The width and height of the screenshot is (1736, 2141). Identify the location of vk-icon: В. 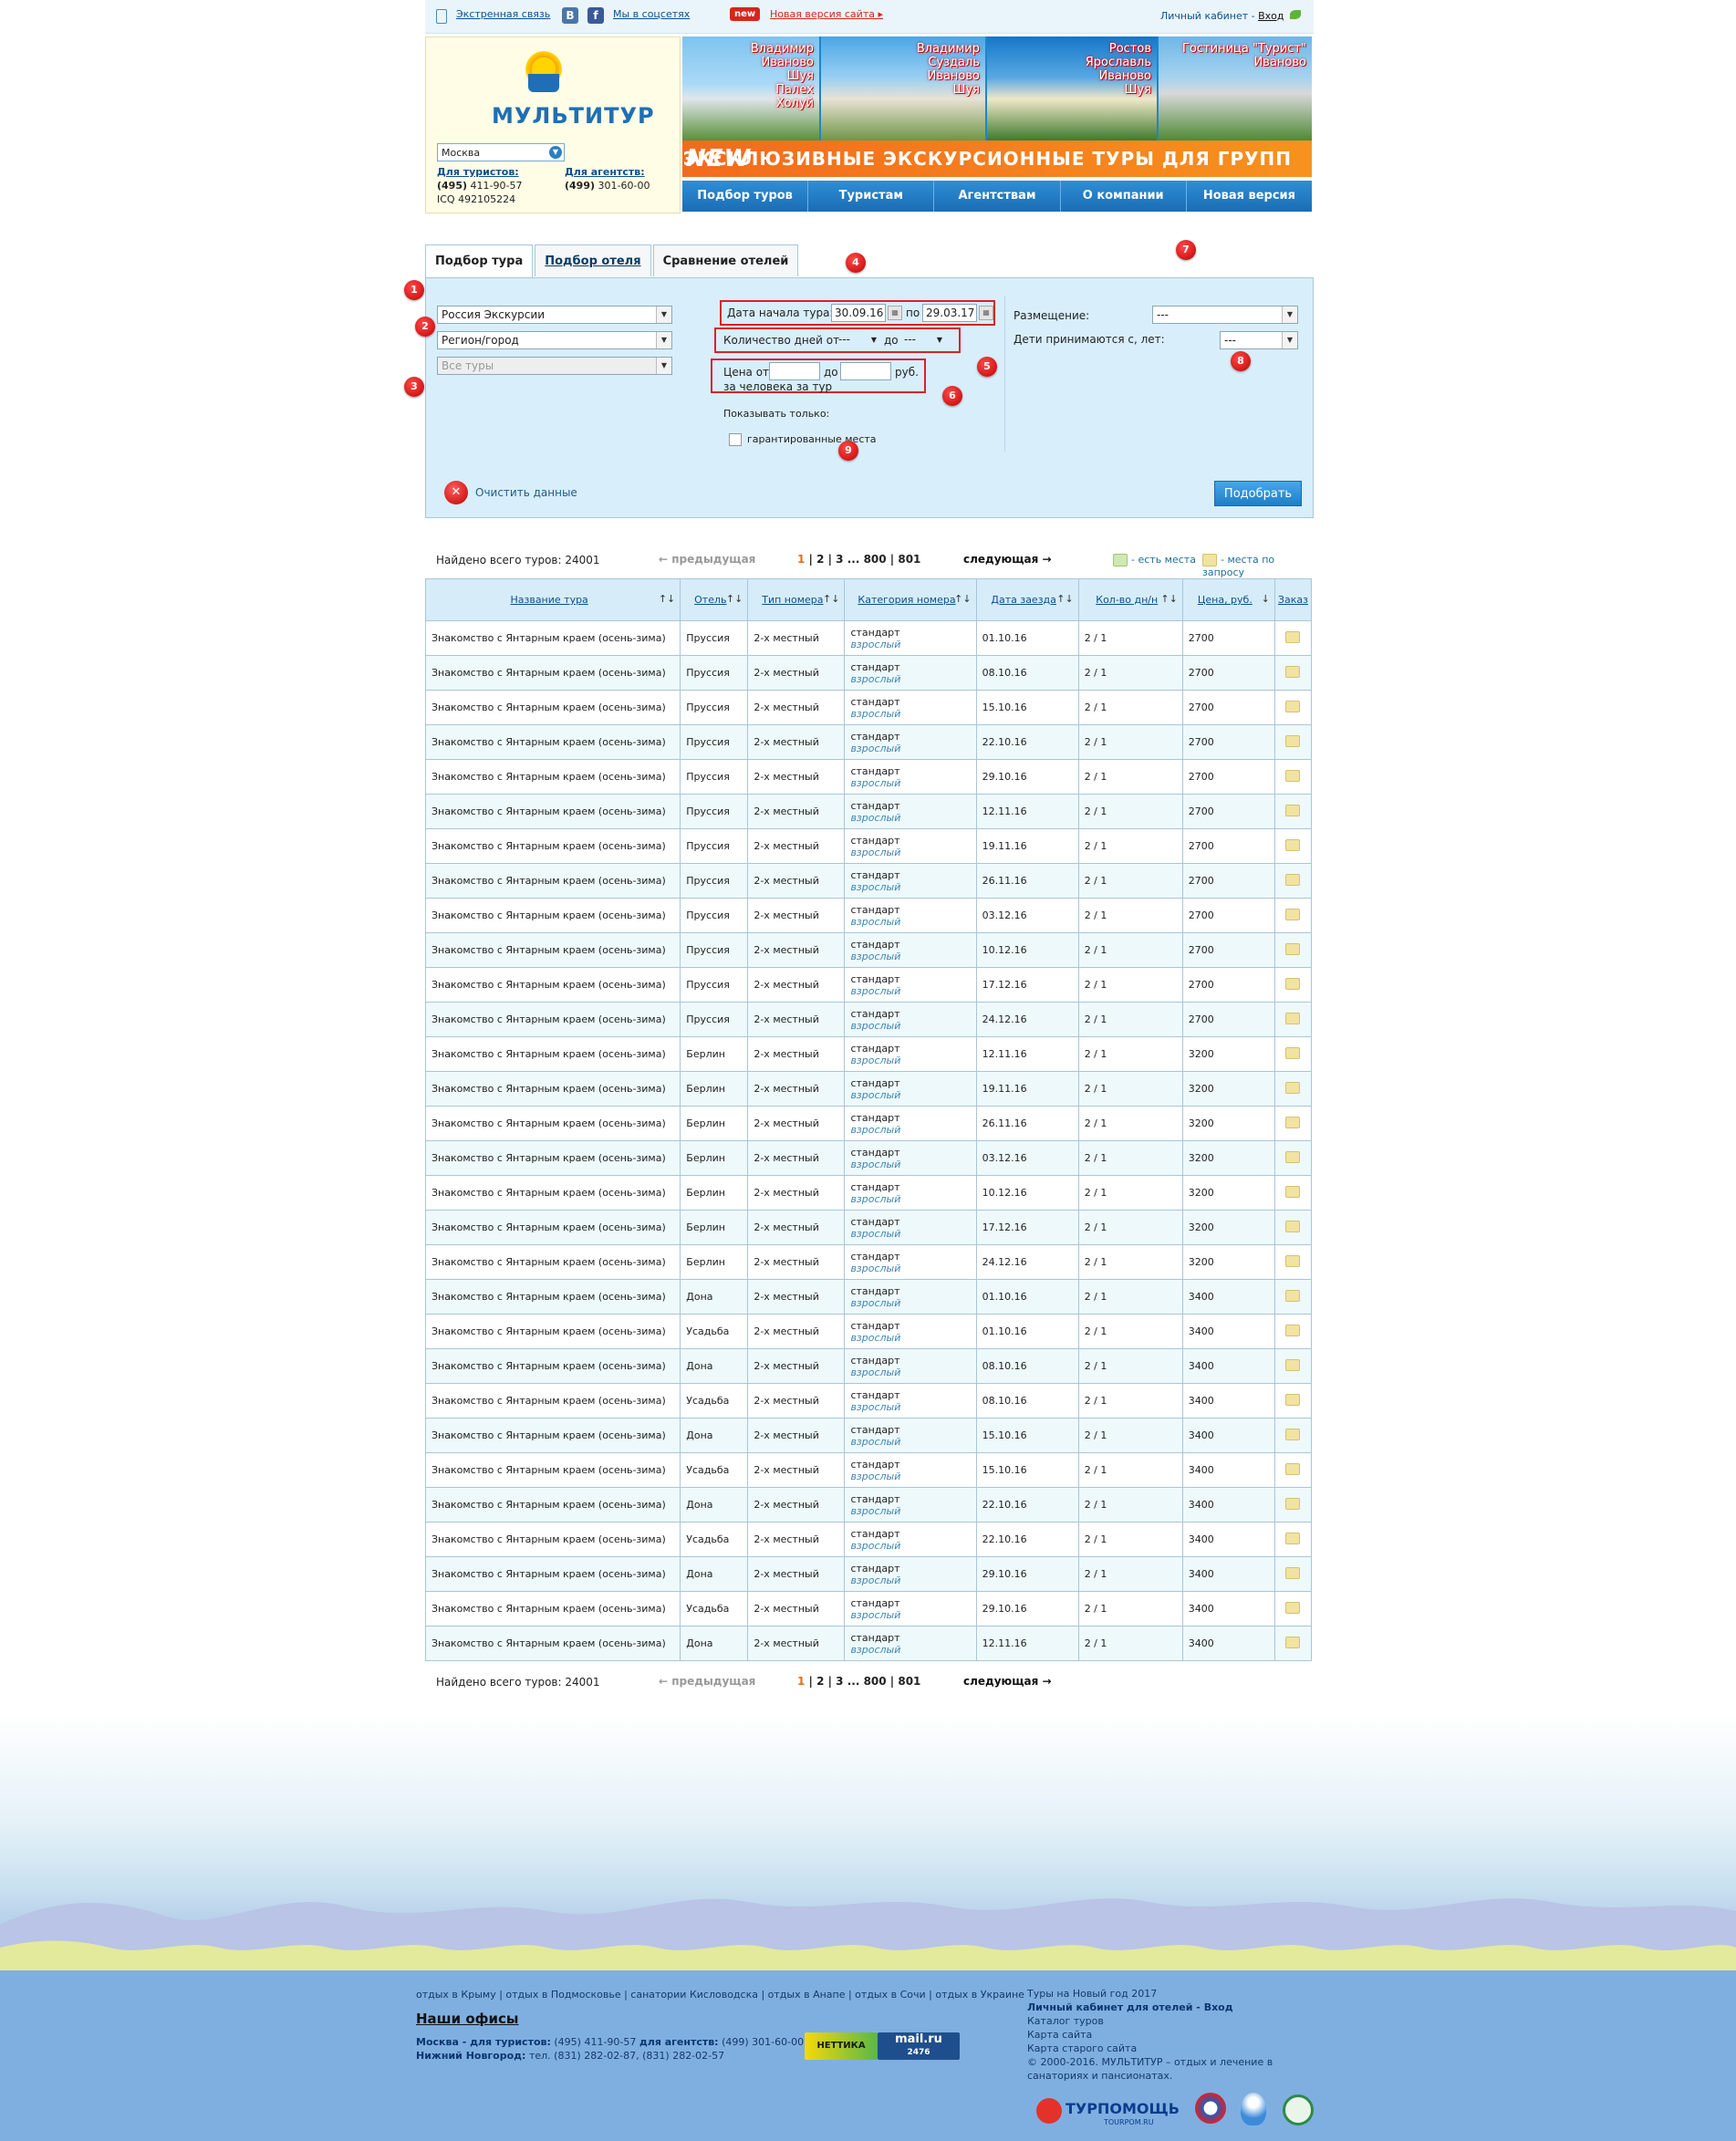
(570, 15).